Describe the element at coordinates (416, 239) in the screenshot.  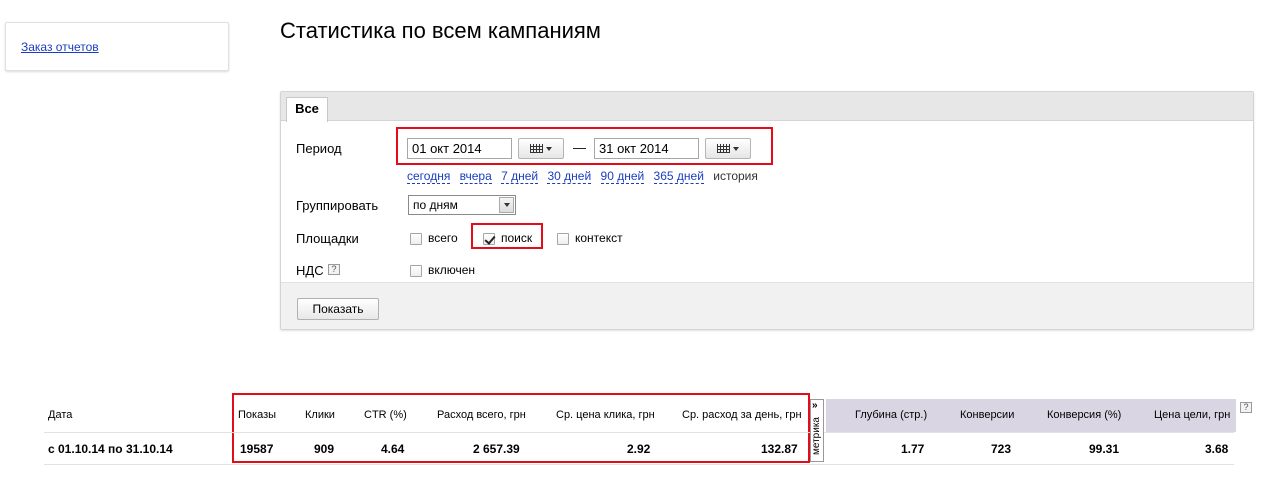
I see `platform-all-checkbox` at that location.